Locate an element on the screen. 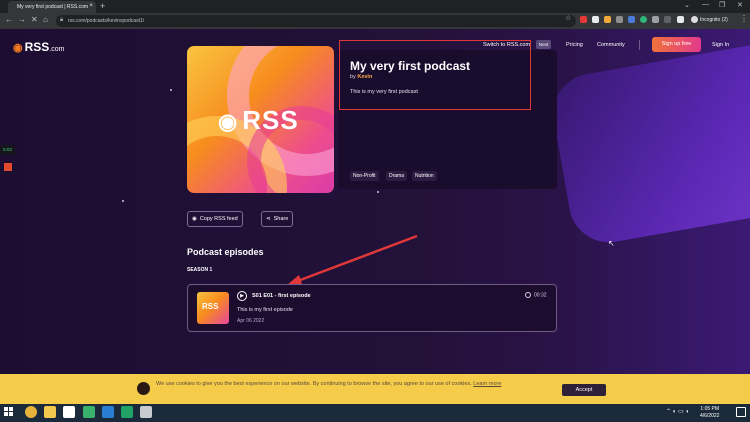  accept-cookies-button: Accept is located at coordinates (584, 390).